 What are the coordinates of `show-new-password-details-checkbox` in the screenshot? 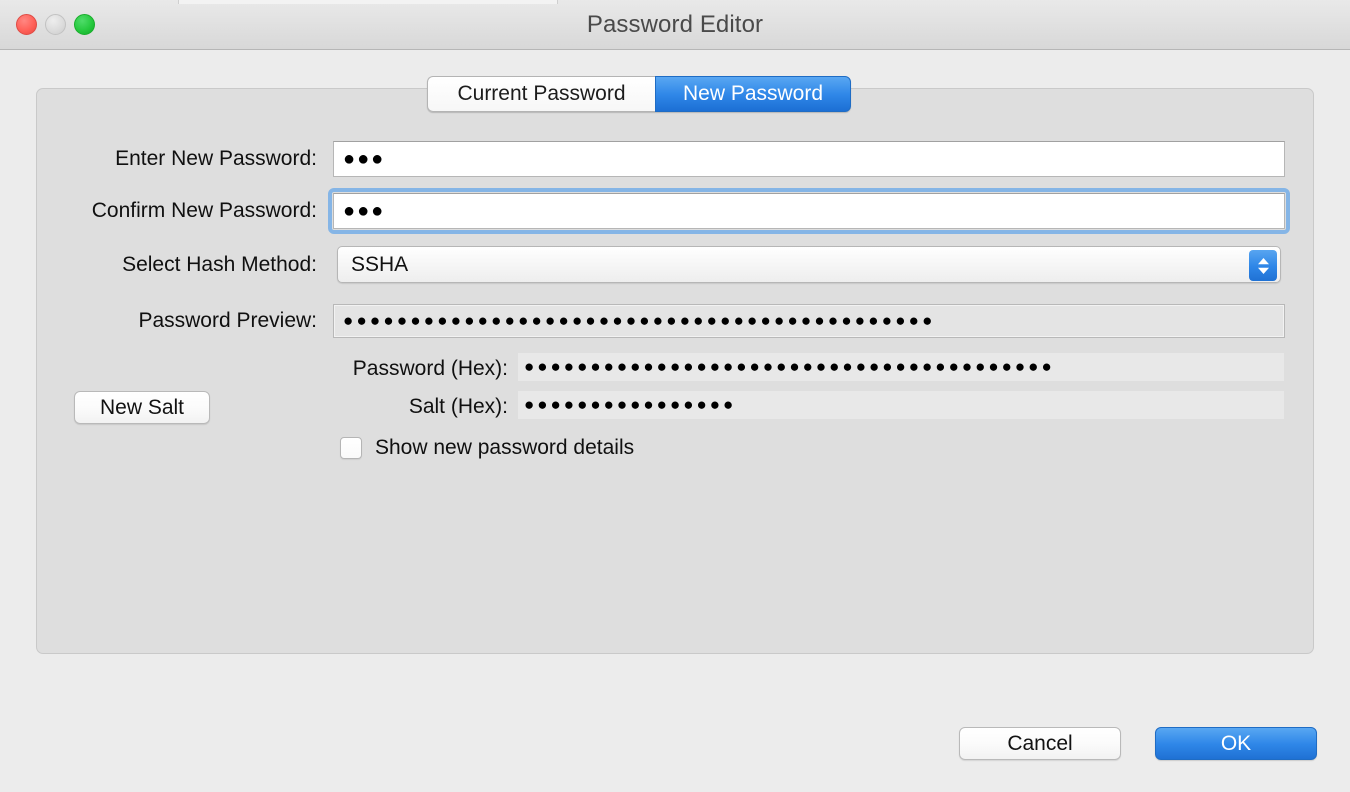 It's located at (351, 448).